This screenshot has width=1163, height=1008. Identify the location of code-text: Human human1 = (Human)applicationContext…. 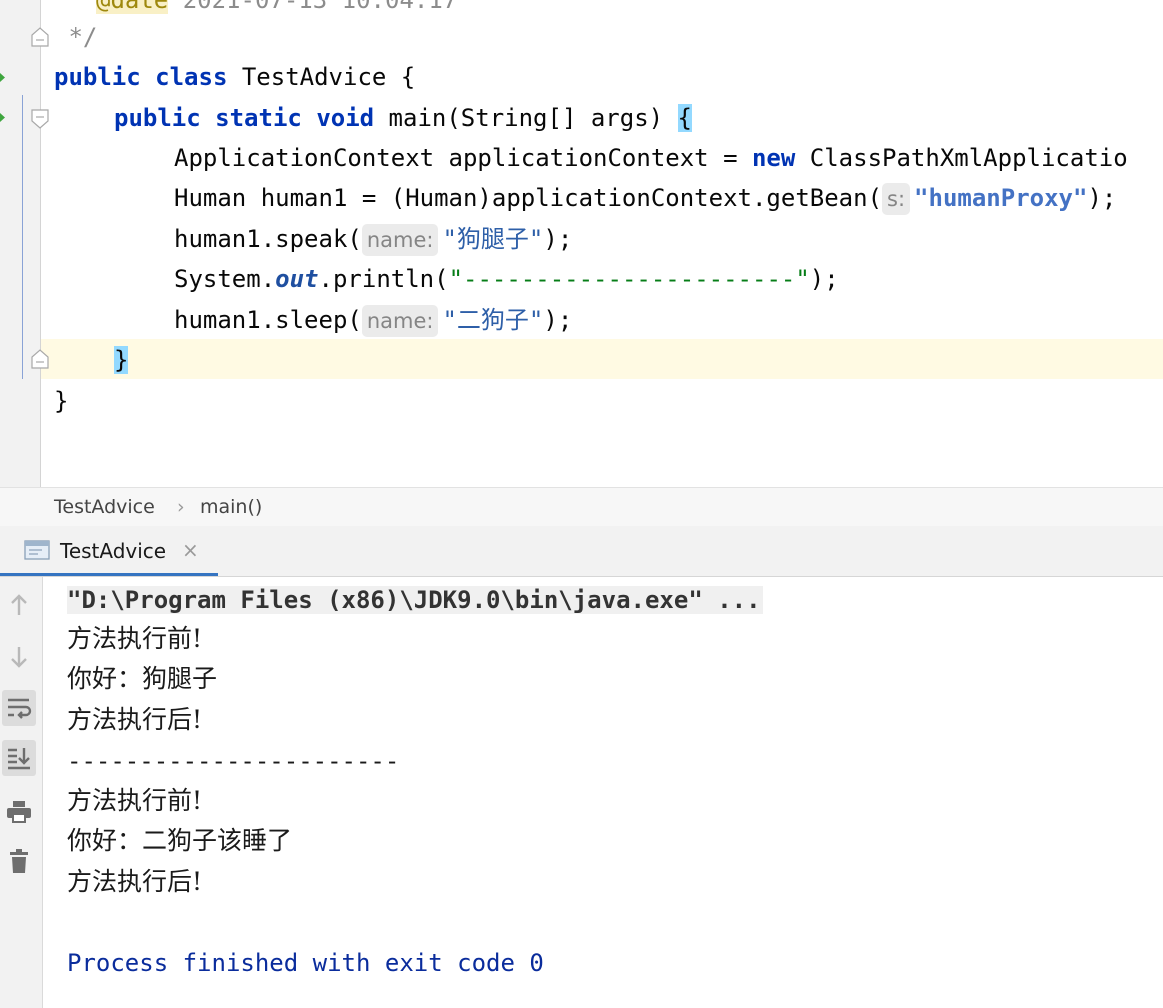
(528, 198).